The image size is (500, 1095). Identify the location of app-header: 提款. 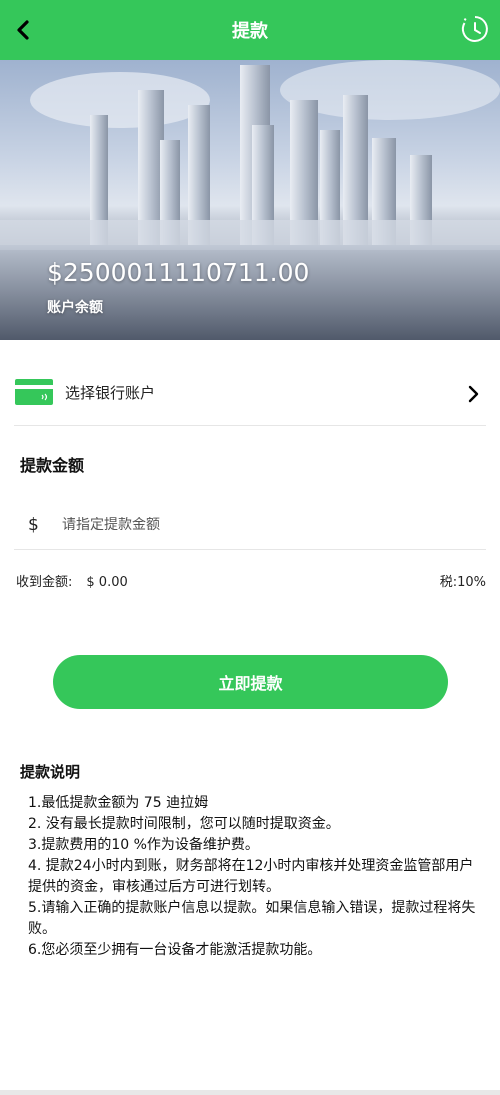
(250, 30).